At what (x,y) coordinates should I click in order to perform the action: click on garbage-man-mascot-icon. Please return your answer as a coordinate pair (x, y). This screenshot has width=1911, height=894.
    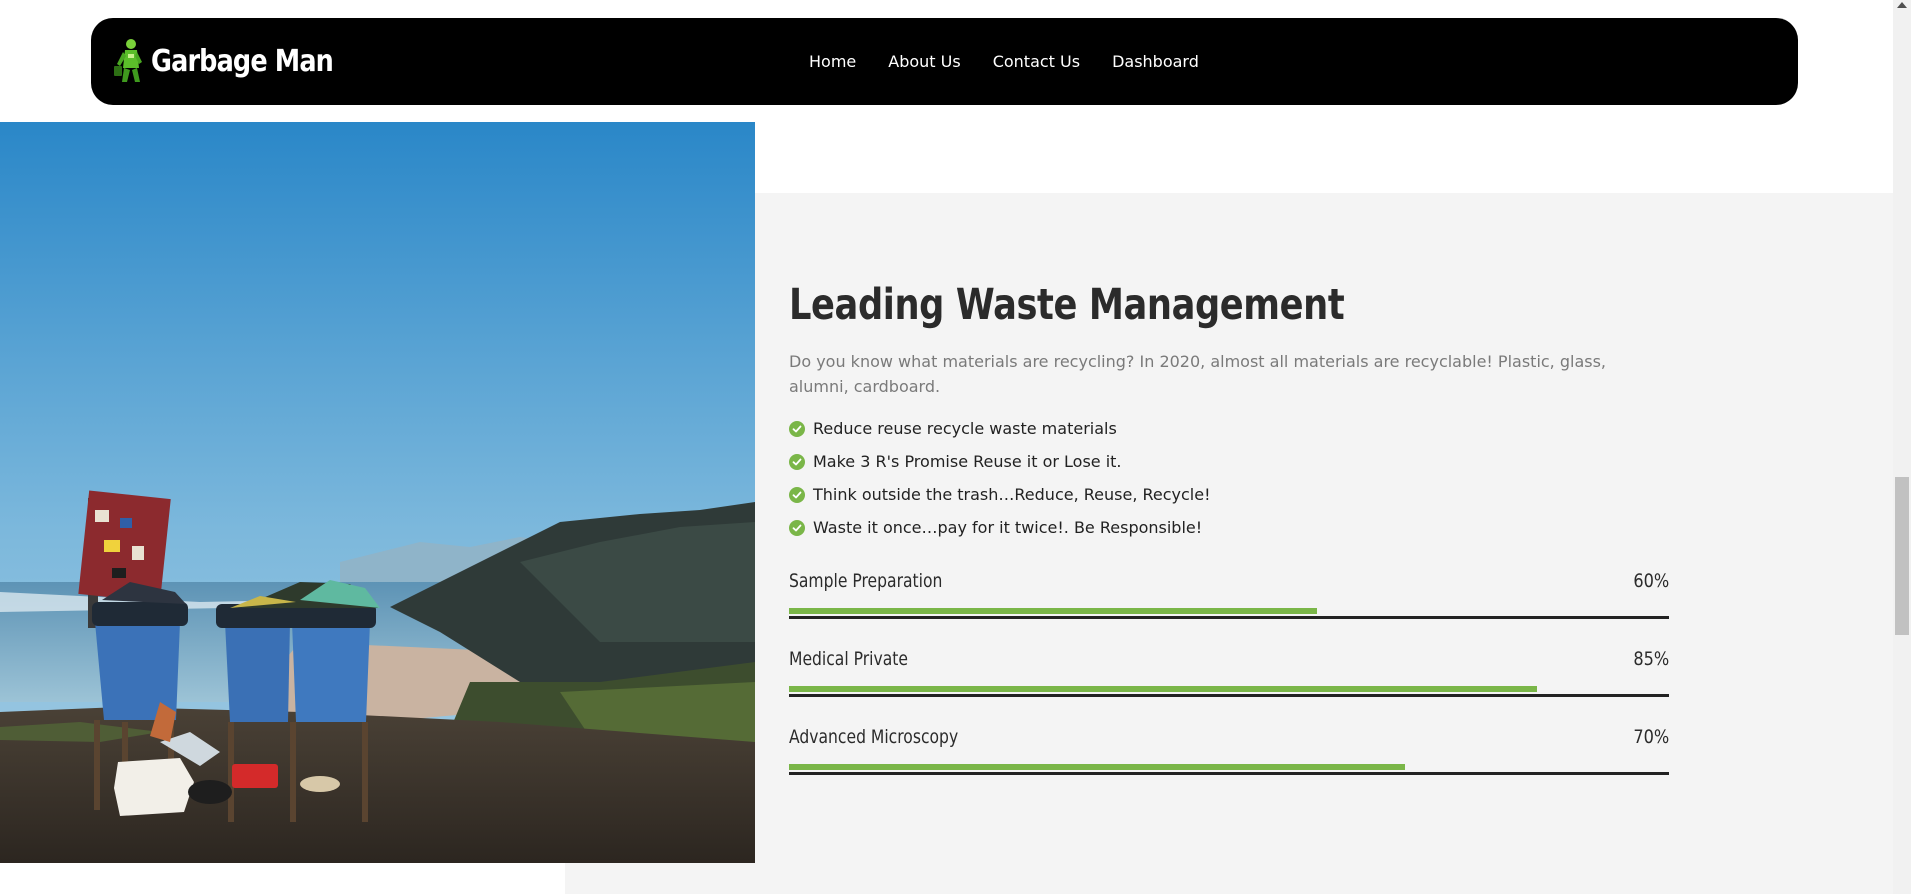
    Looking at the image, I should click on (128, 60).